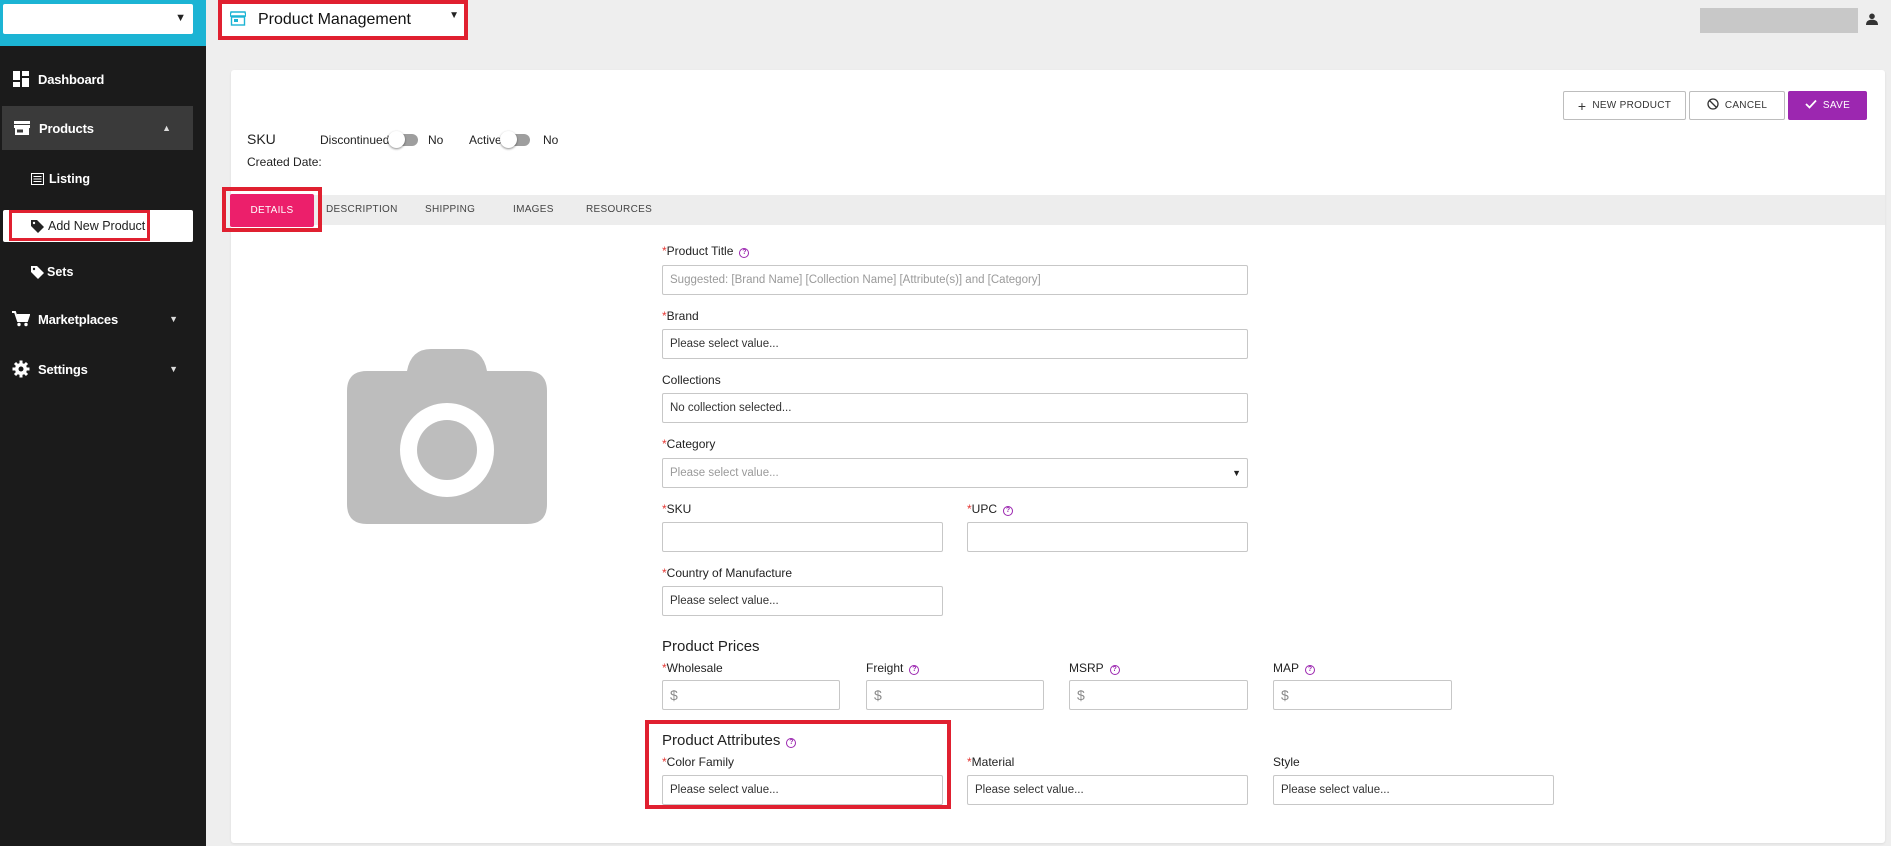  I want to click on material-label-text: Material, so click(993, 762).